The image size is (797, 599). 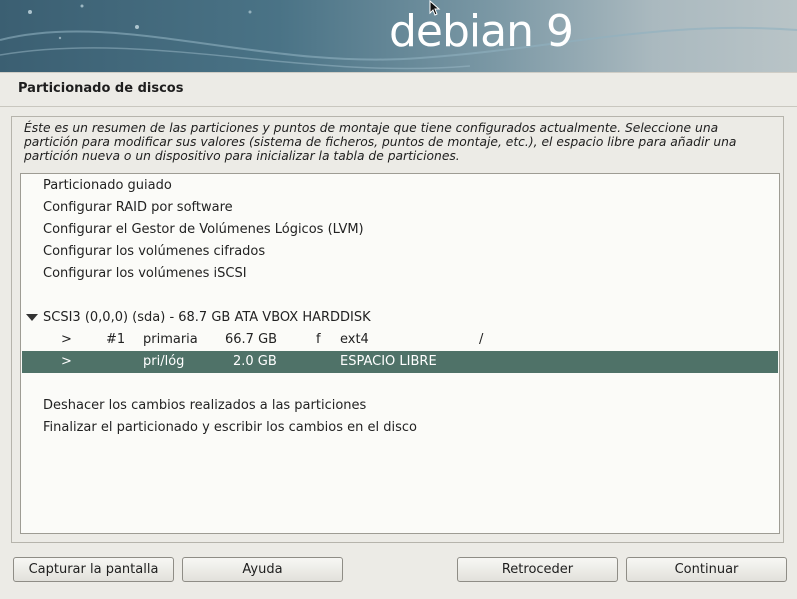 I want to click on back-button: Retroceder, so click(x=537, y=569).